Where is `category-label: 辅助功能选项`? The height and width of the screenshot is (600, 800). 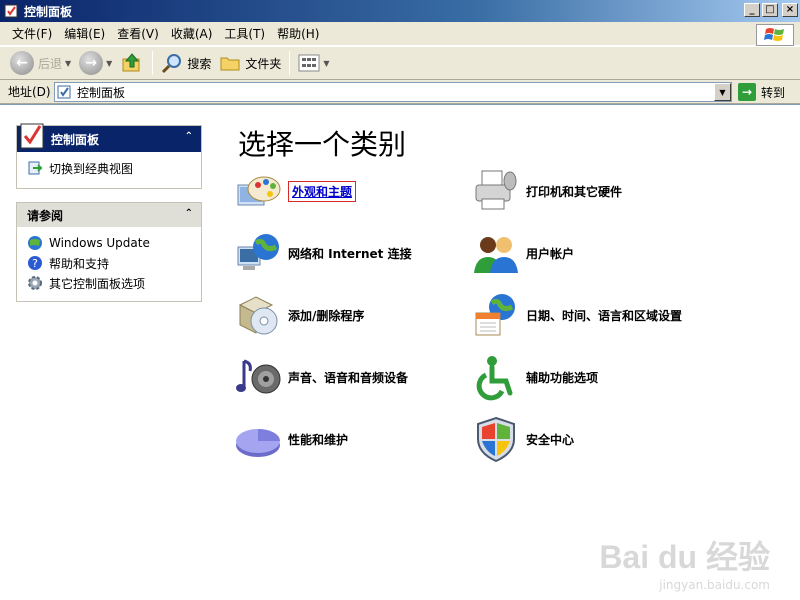 category-label: 辅助功能选项 is located at coordinates (562, 377).